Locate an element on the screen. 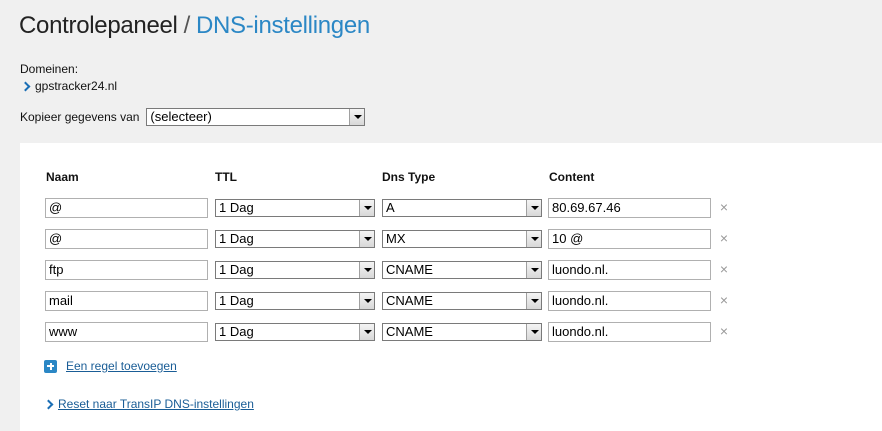  page-title: Controlepaneel / DNS-instellingen is located at coordinates (194, 26).